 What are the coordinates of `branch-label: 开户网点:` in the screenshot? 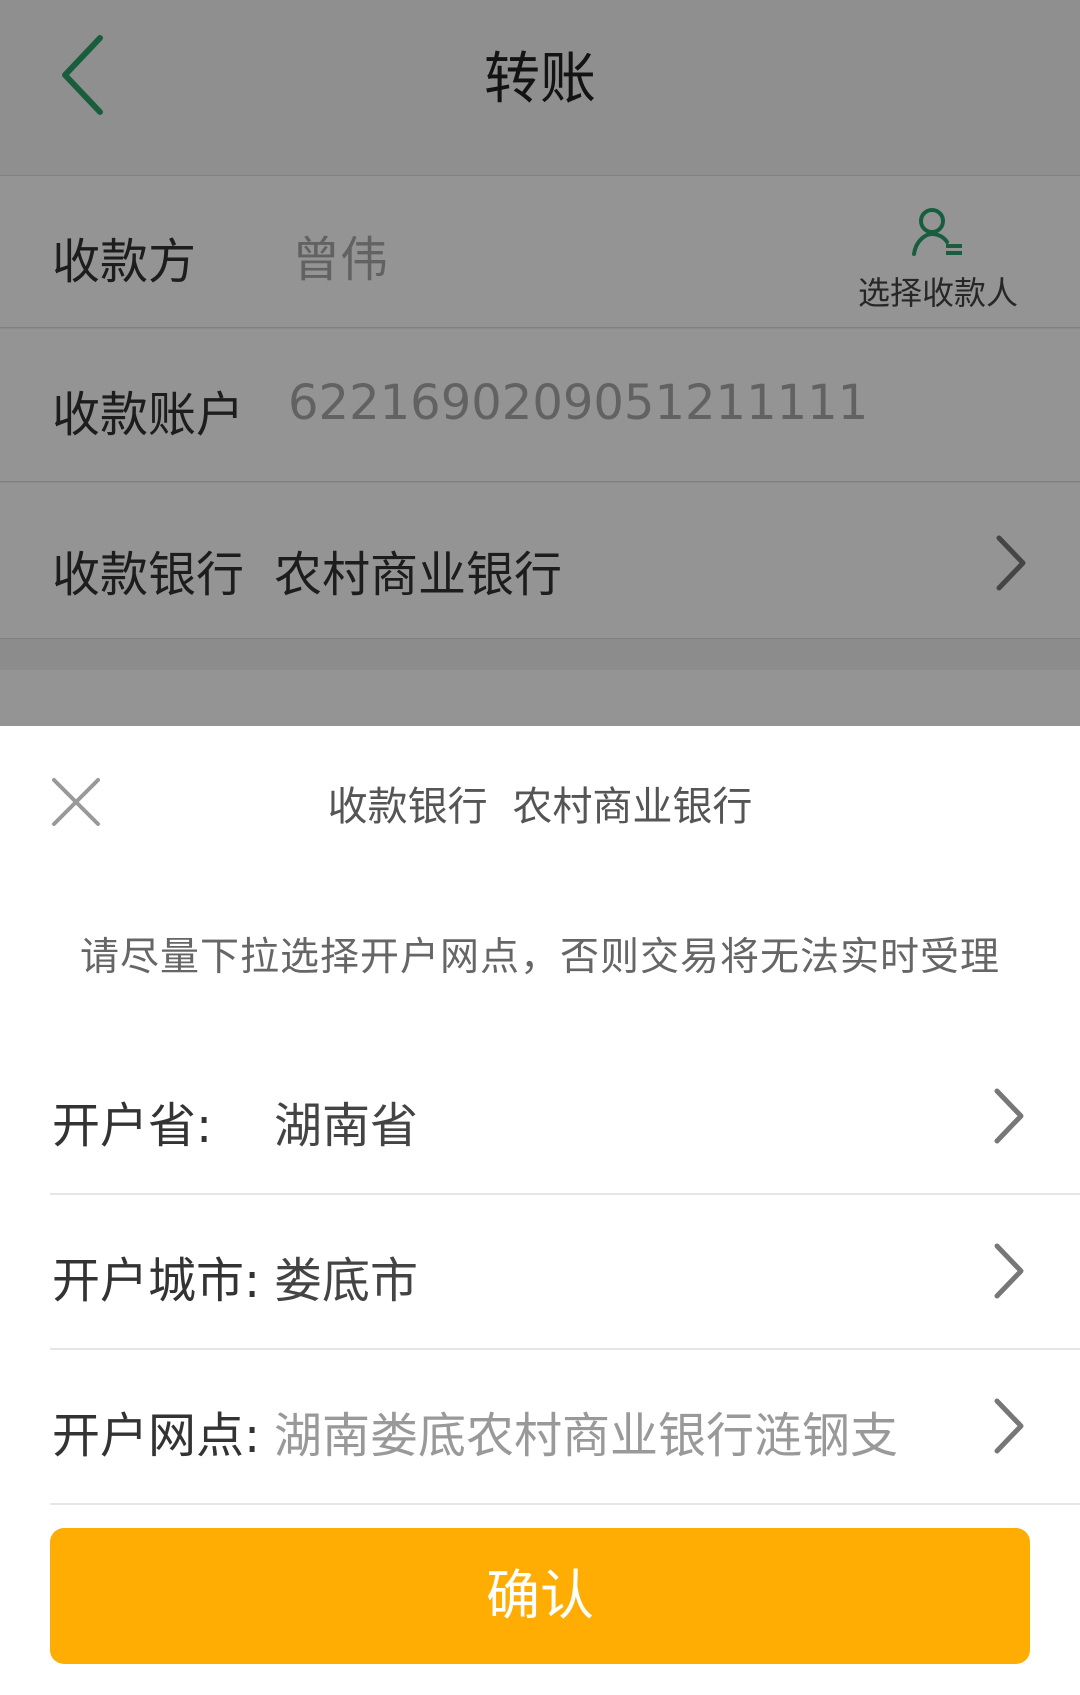 It's located at (156, 1436).